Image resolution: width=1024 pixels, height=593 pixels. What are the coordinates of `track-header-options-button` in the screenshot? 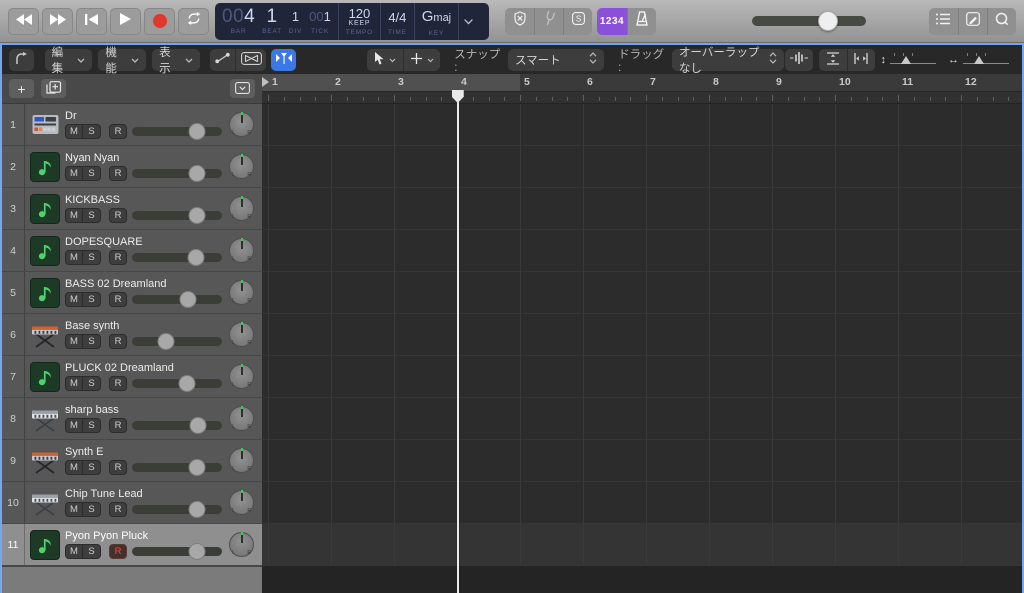 It's located at (242, 88).